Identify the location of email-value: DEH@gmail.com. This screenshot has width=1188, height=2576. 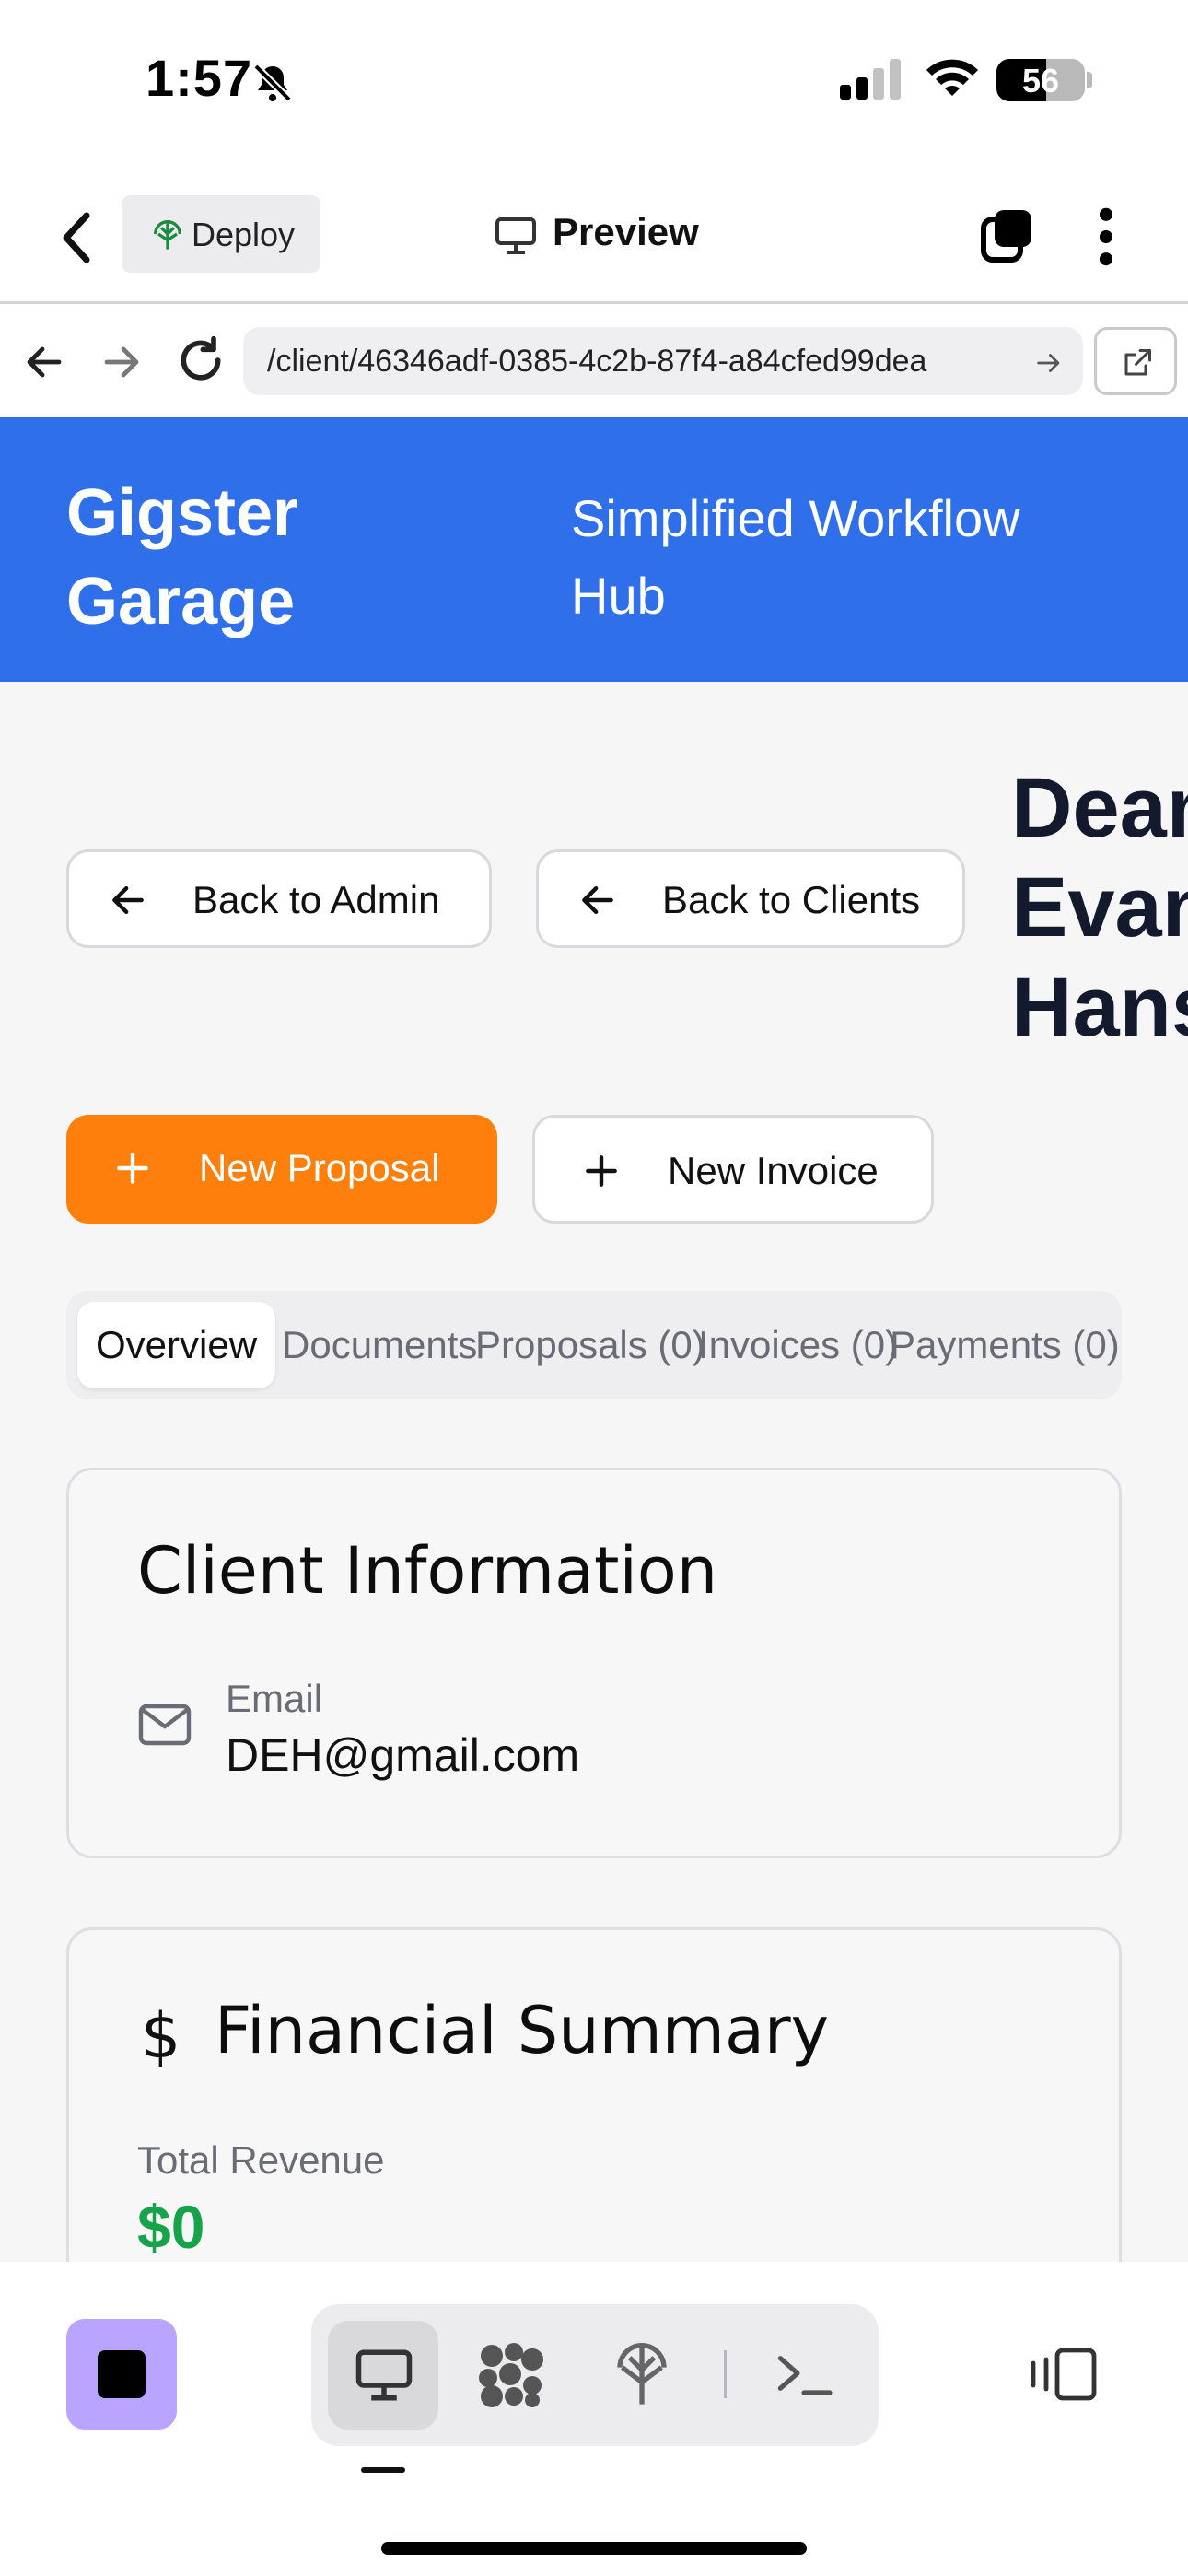
(403, 1755).